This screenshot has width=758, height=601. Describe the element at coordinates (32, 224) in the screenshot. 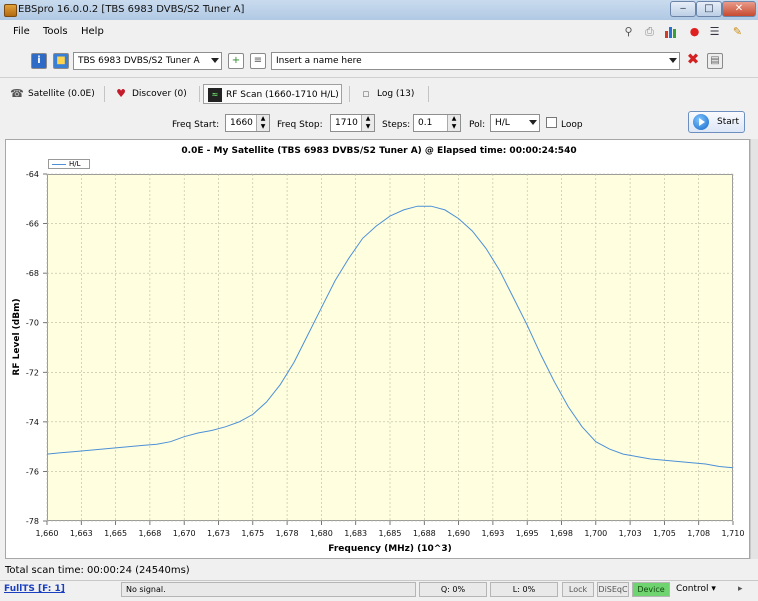

I see `y-tick-label: -66` at that location.